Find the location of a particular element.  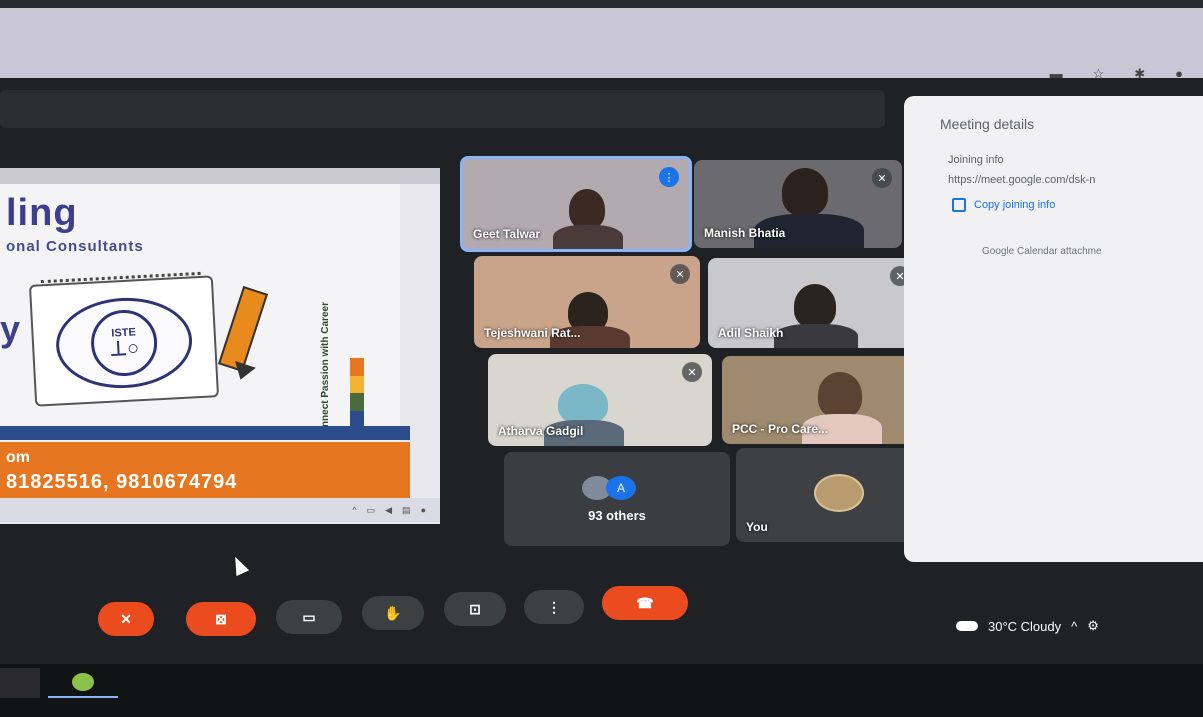

slide-title-fragment: y is located at coordinates (10, 328).